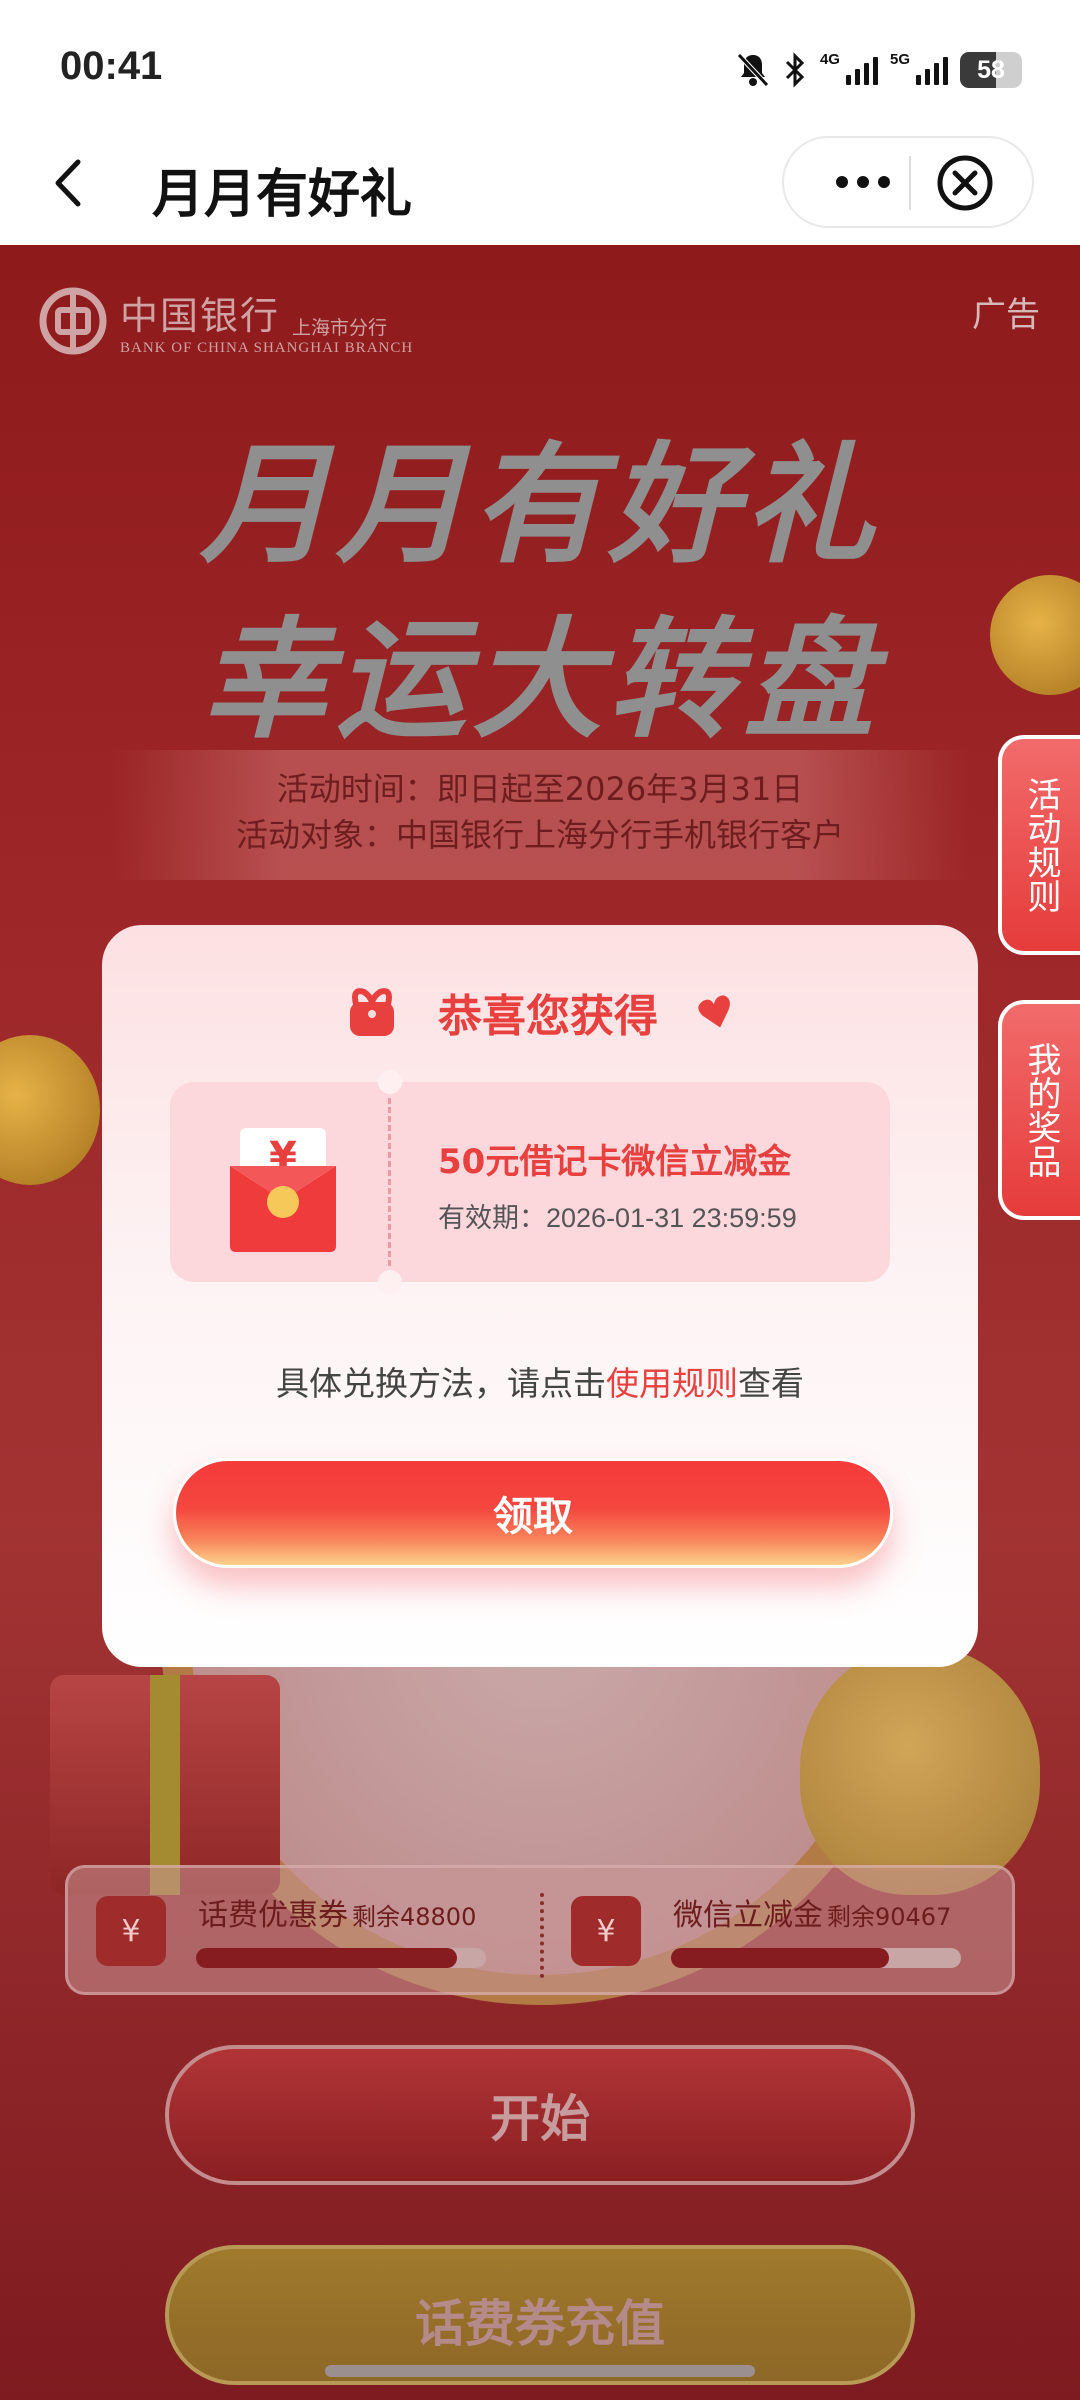 Image resolution: width=1080 pixels, height=2400 pixels. Describe the element at coordinates (879, 70) in the screenshot. I see `status-icons: 4G 5G 58` at that location.